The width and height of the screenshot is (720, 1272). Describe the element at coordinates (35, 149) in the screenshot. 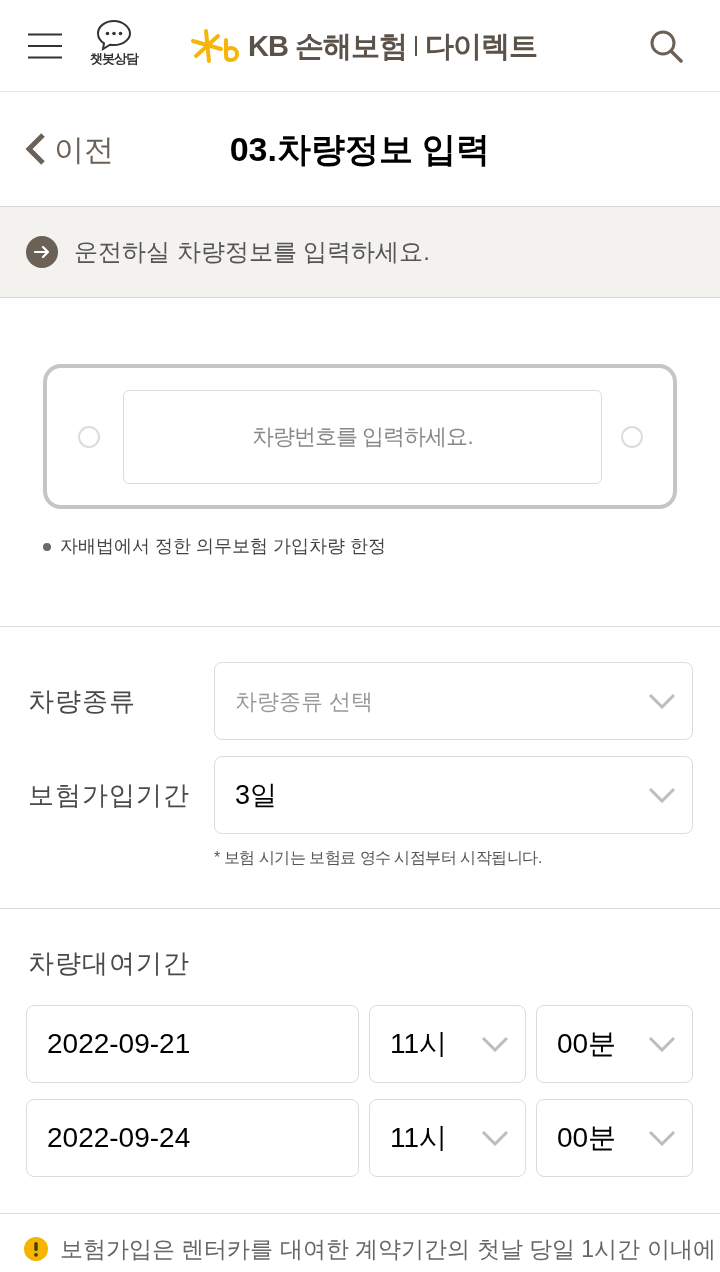

I see `chevron-left-icon` at that location.